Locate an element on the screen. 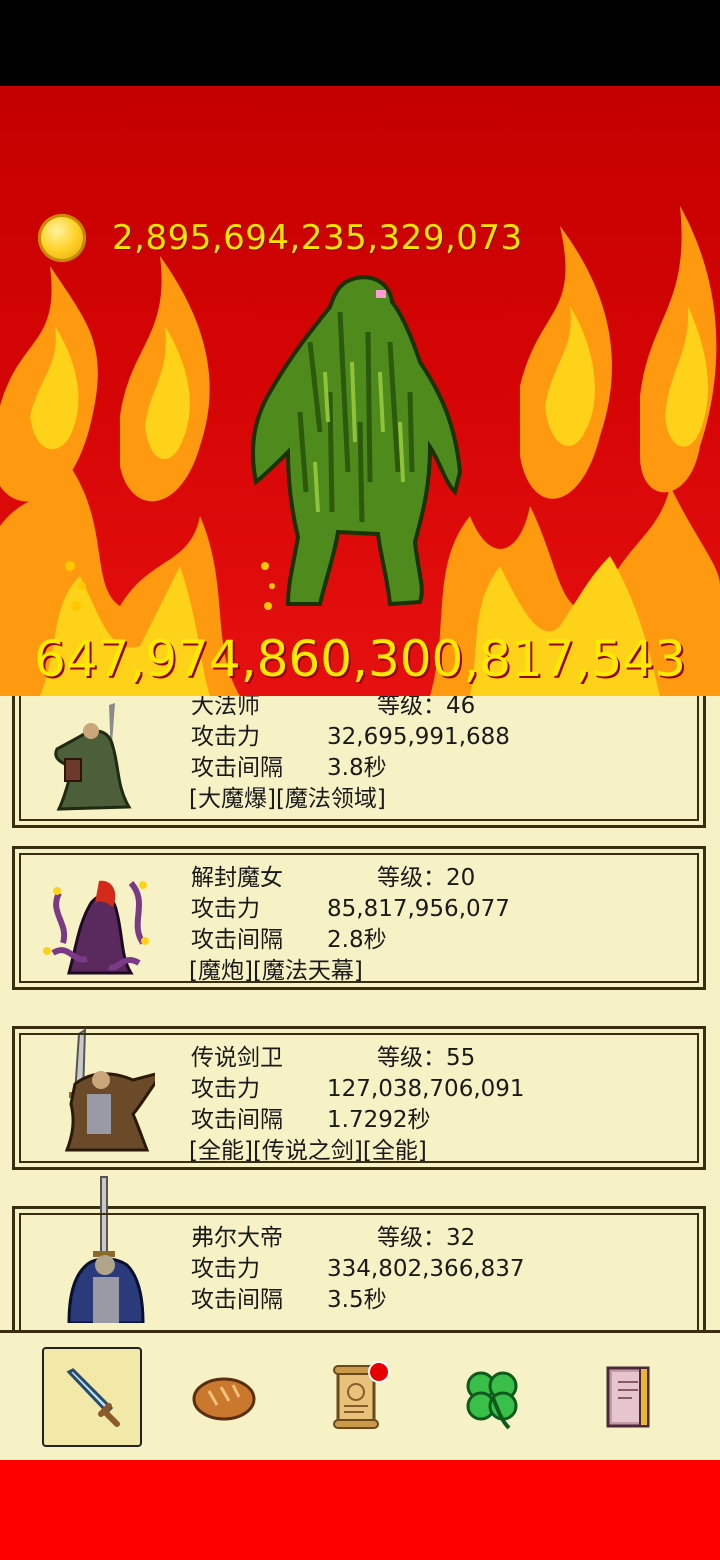  hero-skills: [魔炮][魔法天幕] is located at coordinates (276, 971).